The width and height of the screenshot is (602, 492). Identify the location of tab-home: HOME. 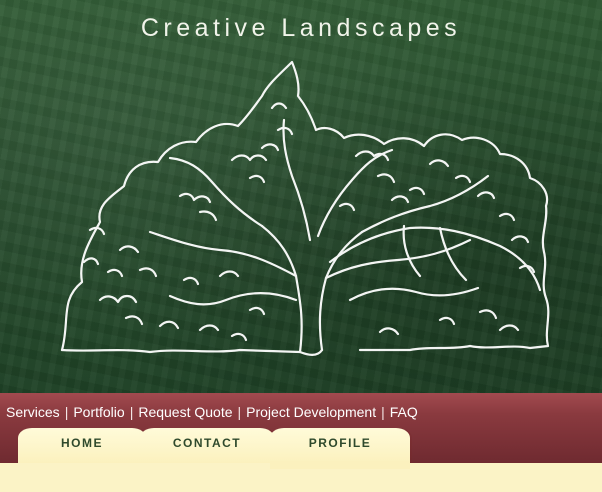
(82, 445).